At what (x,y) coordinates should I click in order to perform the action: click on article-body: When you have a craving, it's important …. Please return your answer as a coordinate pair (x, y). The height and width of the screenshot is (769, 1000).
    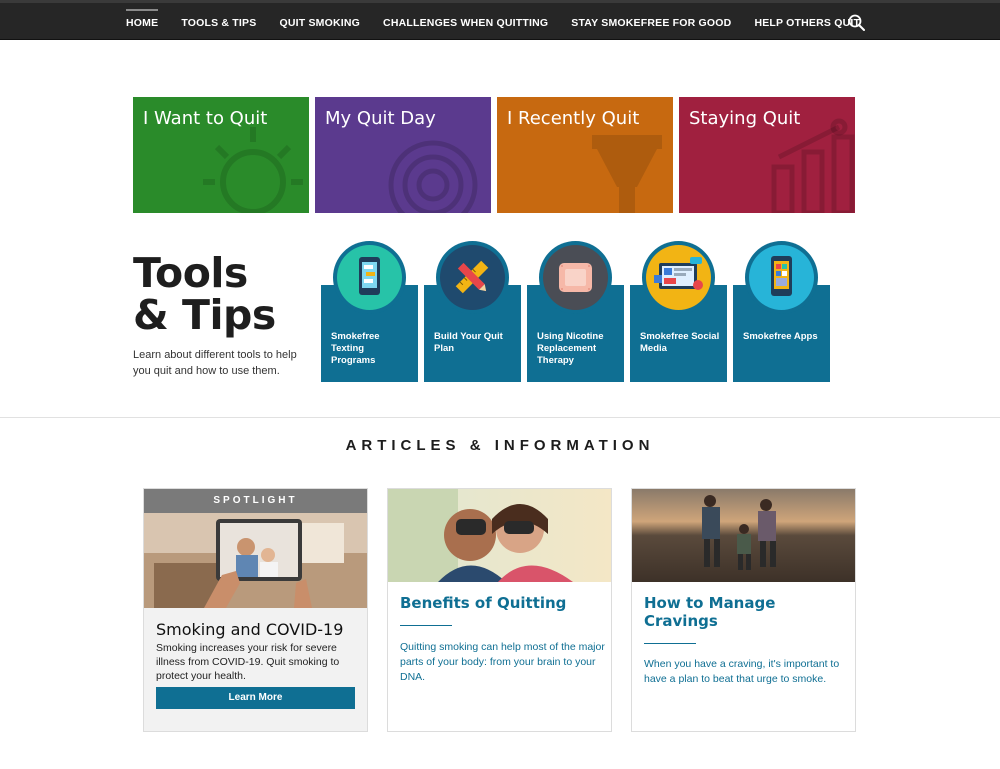
    Looking at the image, I should click on (742, 671).